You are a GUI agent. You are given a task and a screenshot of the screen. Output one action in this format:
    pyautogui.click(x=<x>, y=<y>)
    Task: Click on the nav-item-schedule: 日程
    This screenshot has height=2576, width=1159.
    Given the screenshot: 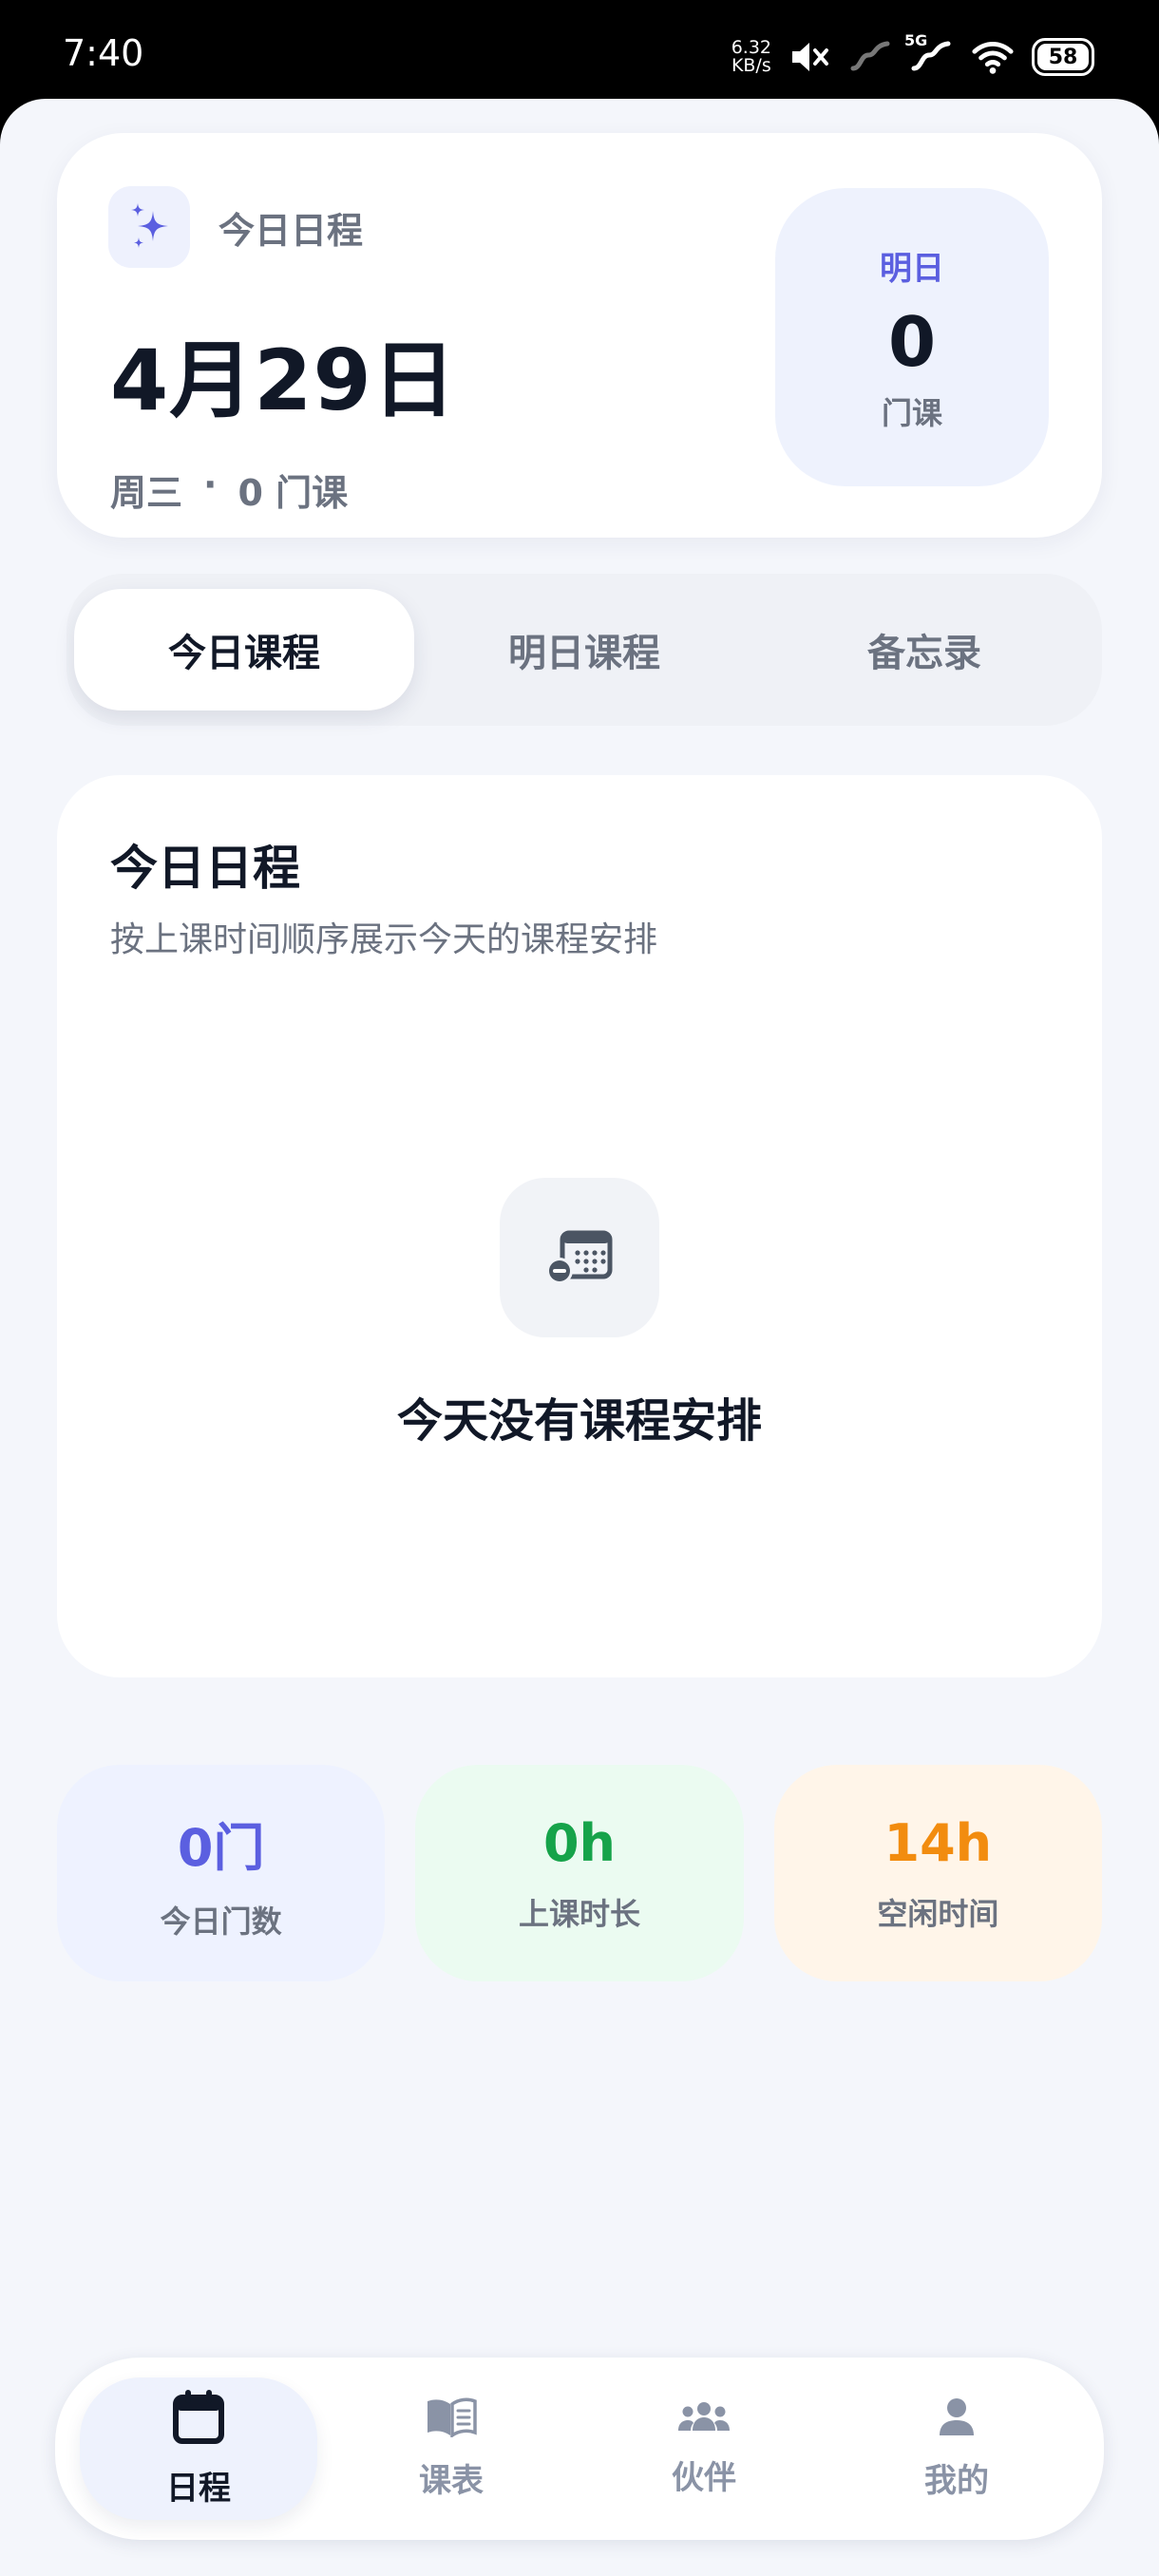 What is the action you would take?
    pyautogui.click(x=198, y=2448)
    